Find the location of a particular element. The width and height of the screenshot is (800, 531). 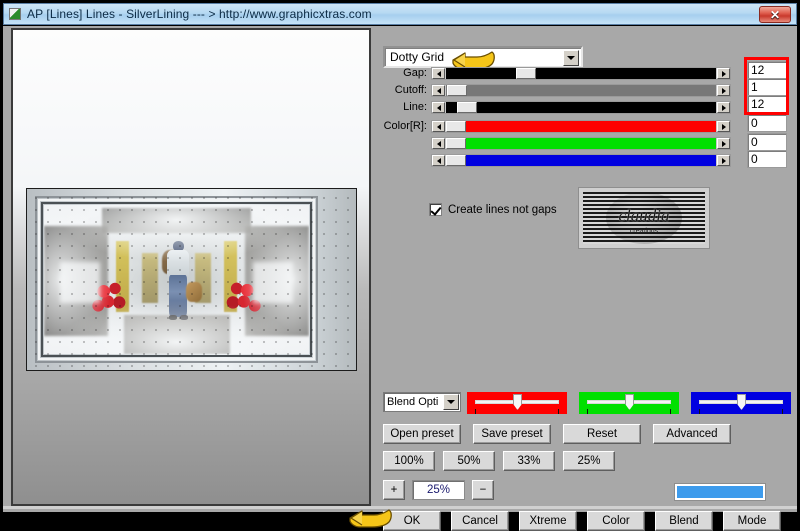

red-trackbar is located at coordinates (517, 403).